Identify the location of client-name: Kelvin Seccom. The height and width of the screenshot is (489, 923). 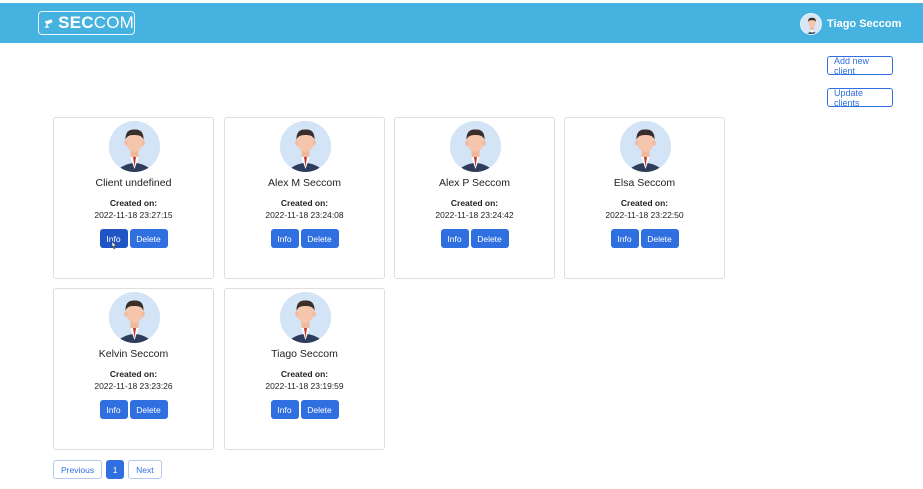
(133, 354).